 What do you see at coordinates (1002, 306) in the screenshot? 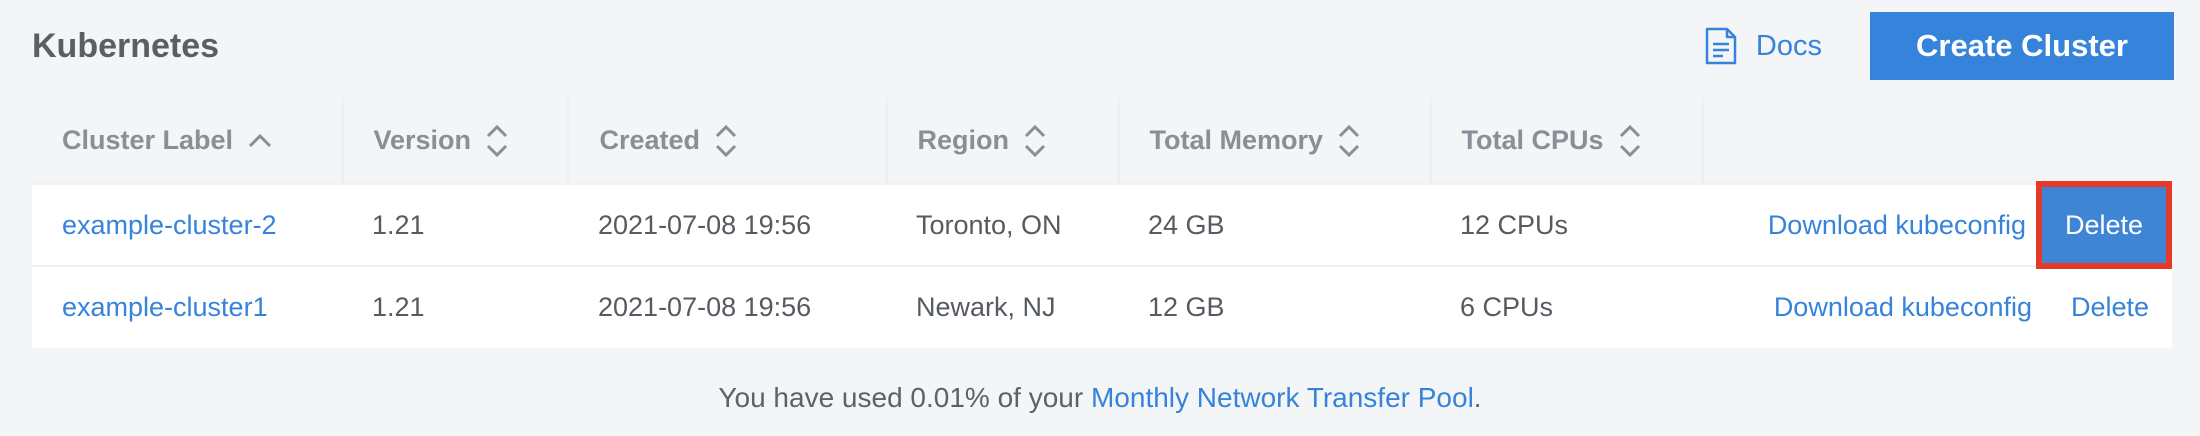
I see `region-cell: Newark, NJ` at bounding box center [1002, 306].